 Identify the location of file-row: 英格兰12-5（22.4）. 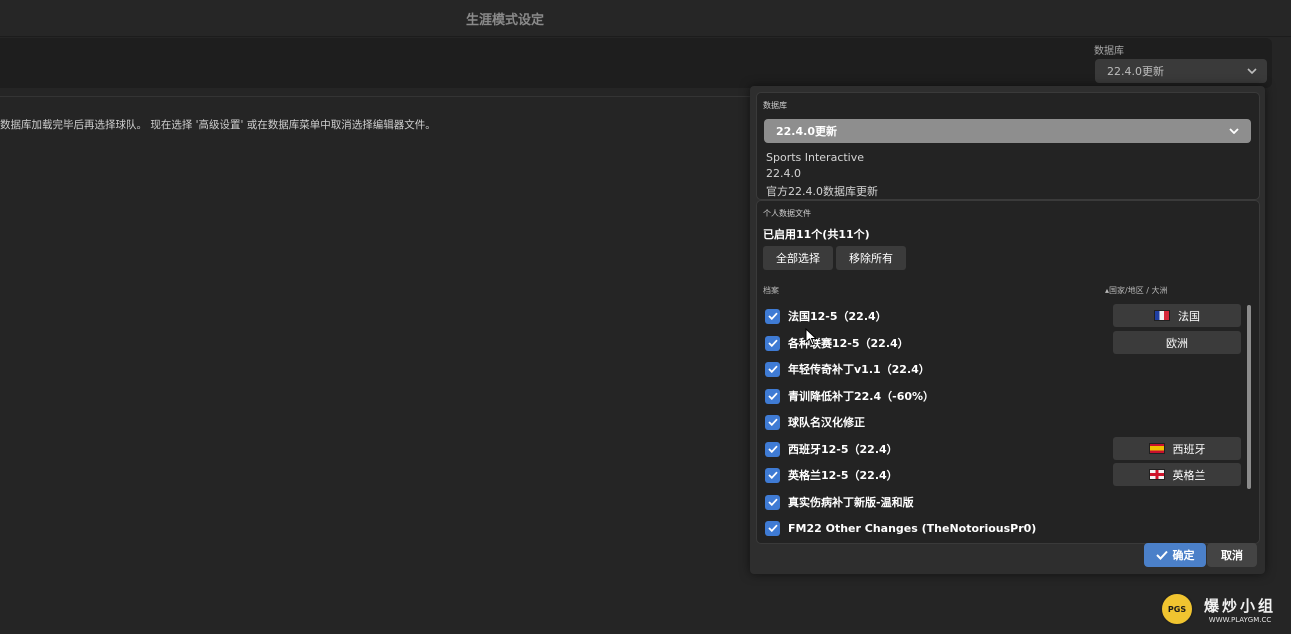
(831, 475).